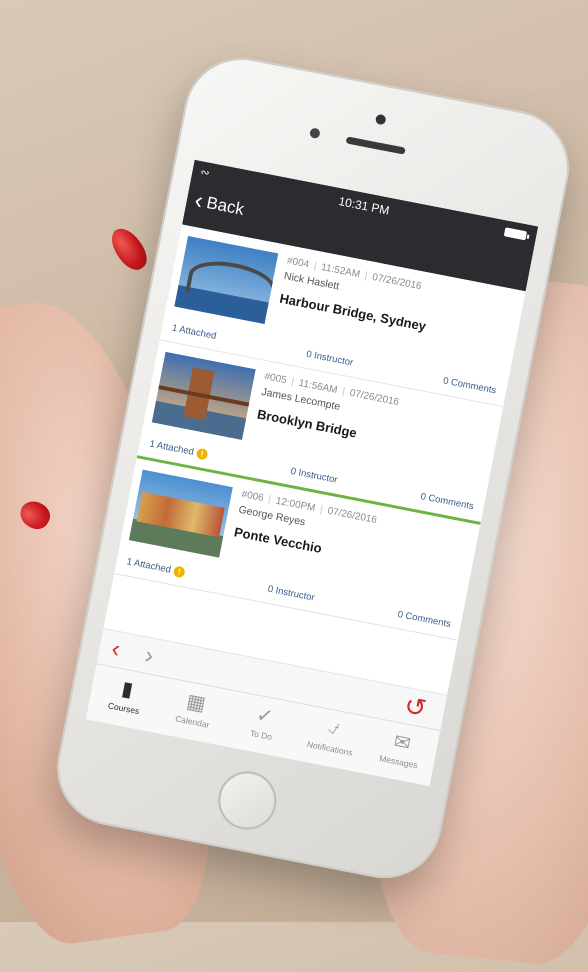 Image resolution: width=588 pixels, height=972 pixels. What do you see at coordinates (225, 206) in the screenshot?
I see `back-label: Back` at bounding box center [225, 206].